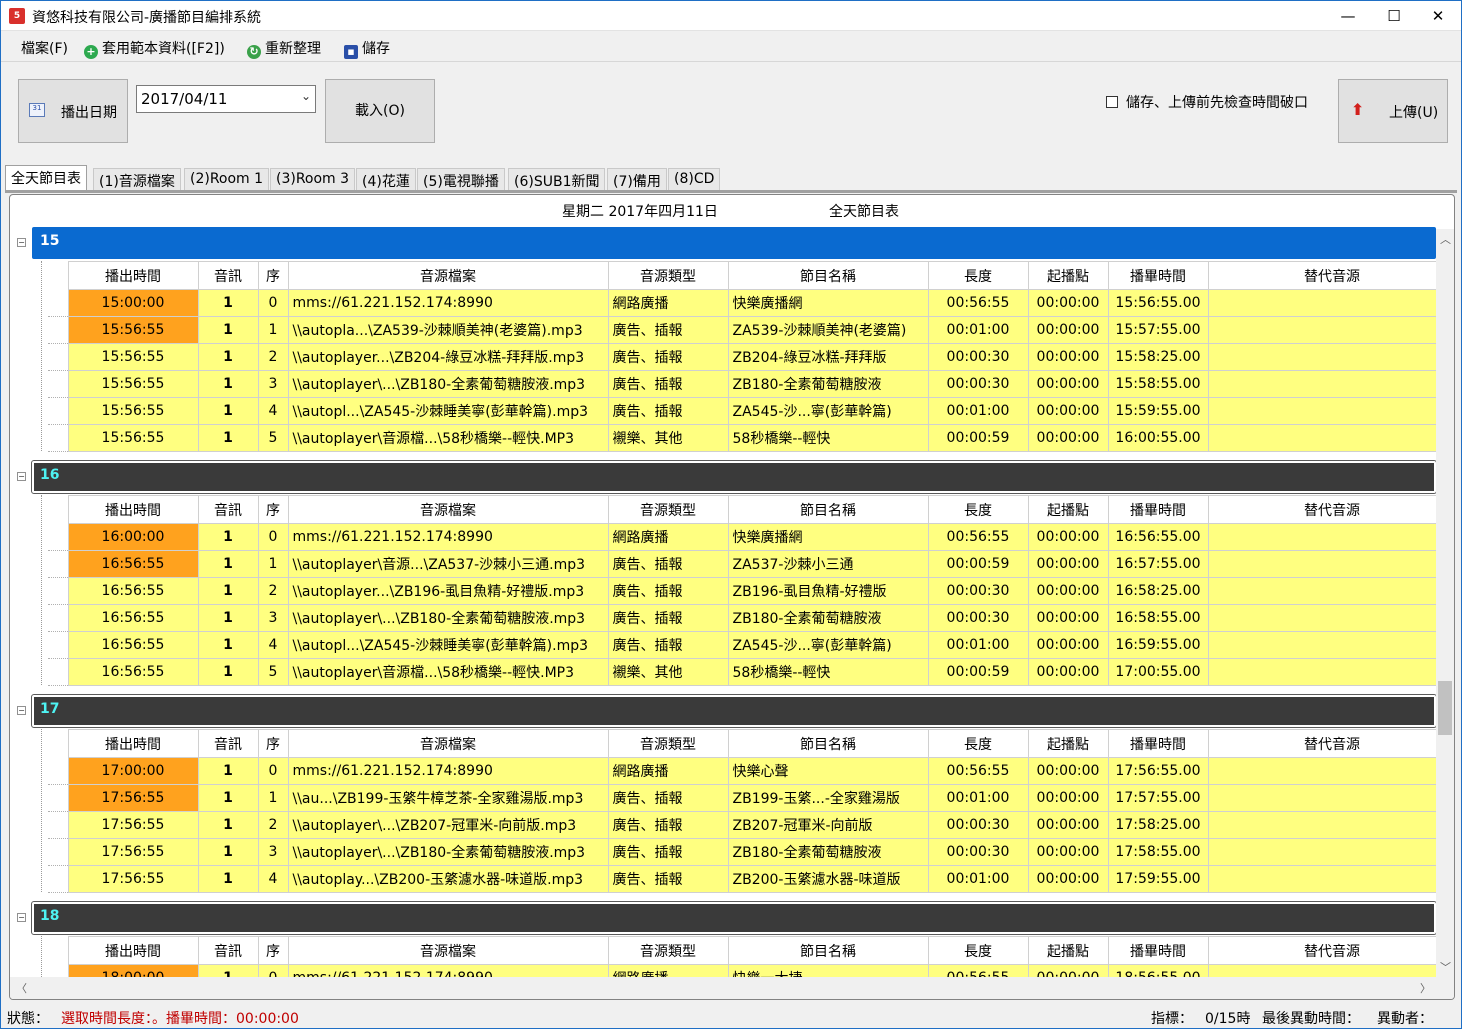 Image resolution: width=1462 pixels, height=1029 pixels. What do you see at coordinates (448, 771) in the screenshot?
I see `table-cell: mms://61.221.152.174:8990` at bounding box center [448, 771].